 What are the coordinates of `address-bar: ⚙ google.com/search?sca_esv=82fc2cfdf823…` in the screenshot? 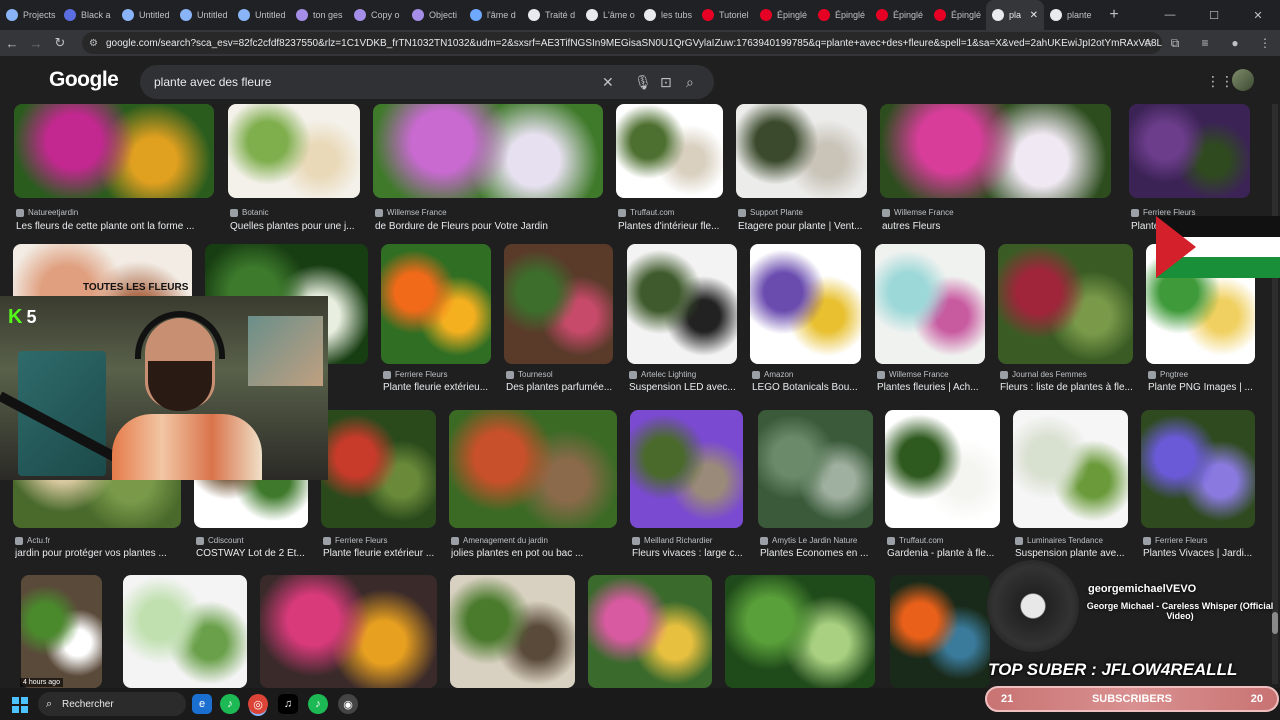 It's located at (622, 43).